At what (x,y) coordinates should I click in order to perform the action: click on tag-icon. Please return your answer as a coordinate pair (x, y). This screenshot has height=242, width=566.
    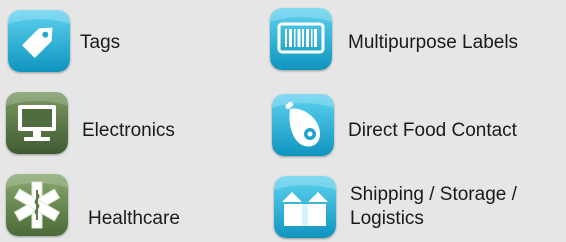
    Looking at the image, I should click on (39, 41).